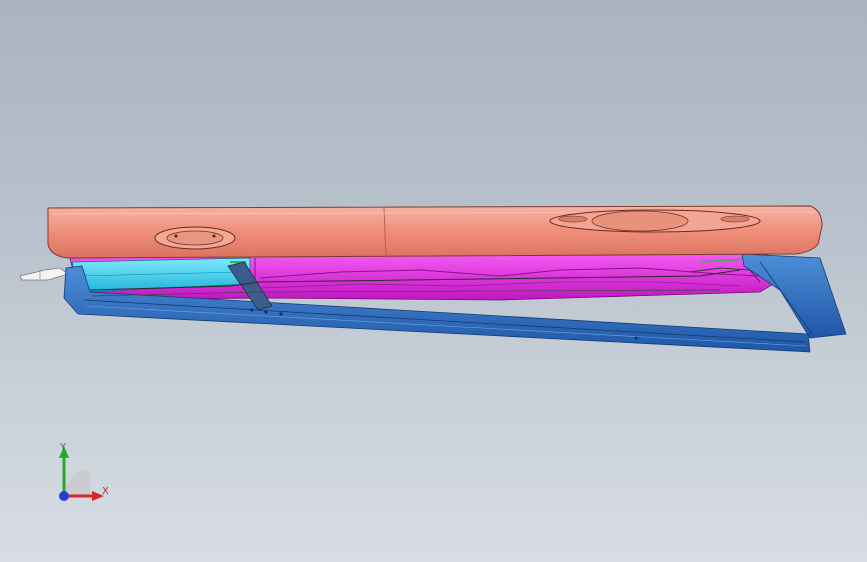 This screenshot has width=867, height=562. Describe the element at coordinates (105, 491) in the screenshot. I see `x-axis-label: X` at that location.